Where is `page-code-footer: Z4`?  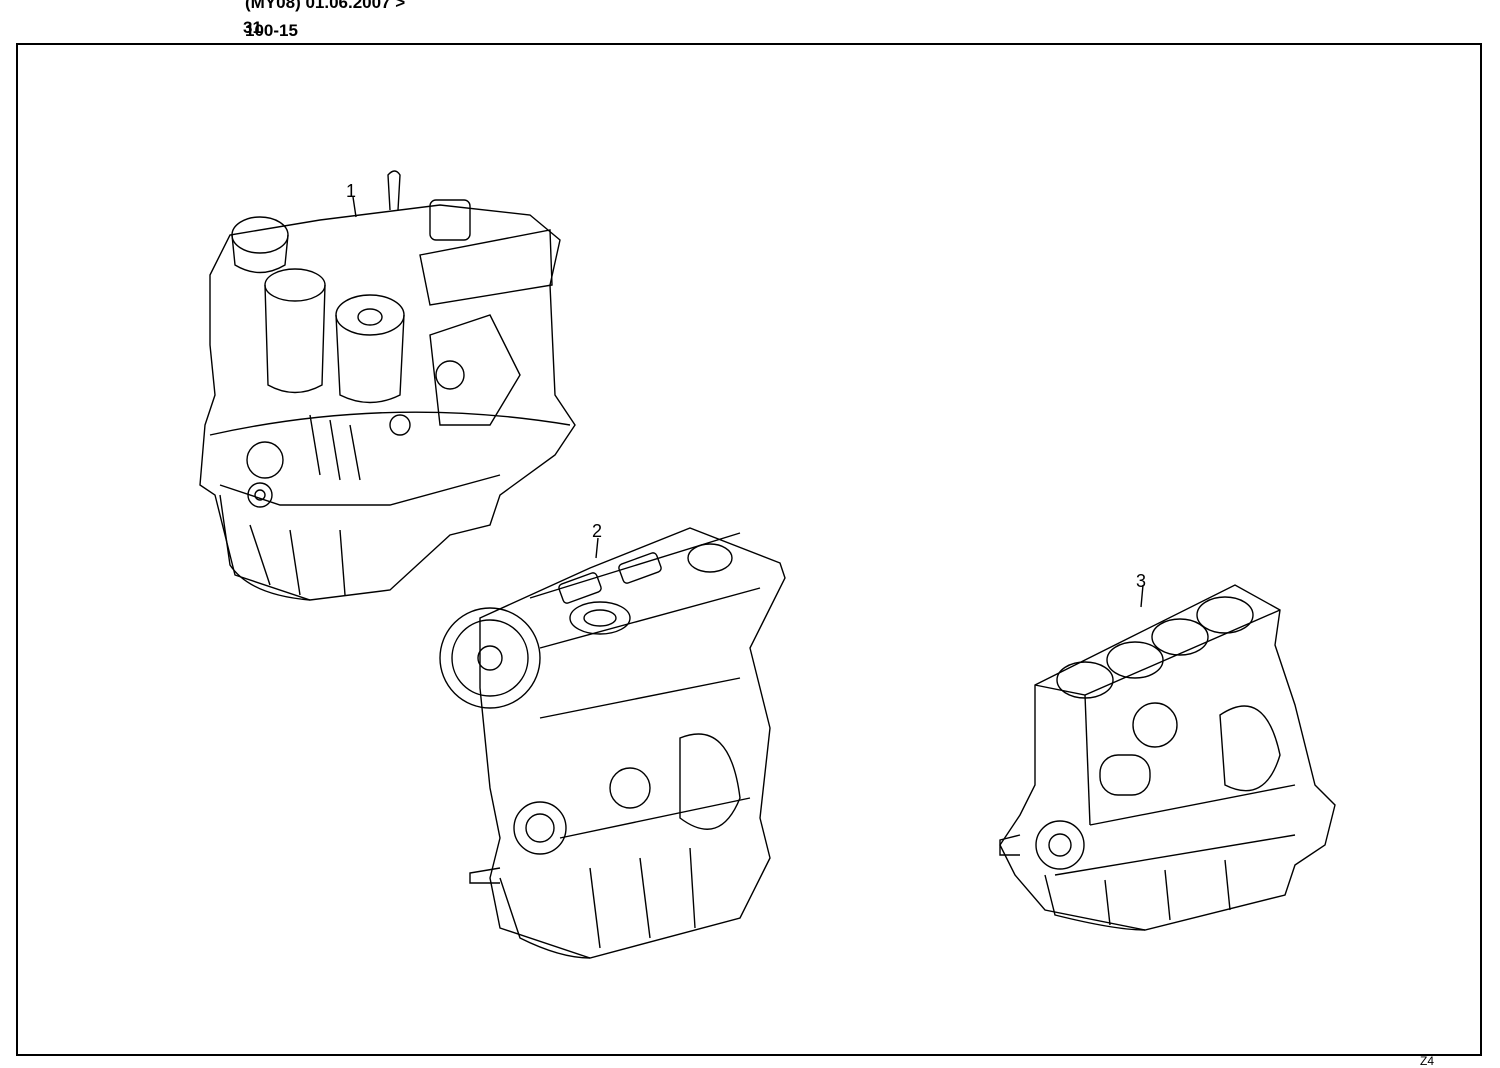
page-code-footer: Z4 is located at coordinates (1427, 1061).